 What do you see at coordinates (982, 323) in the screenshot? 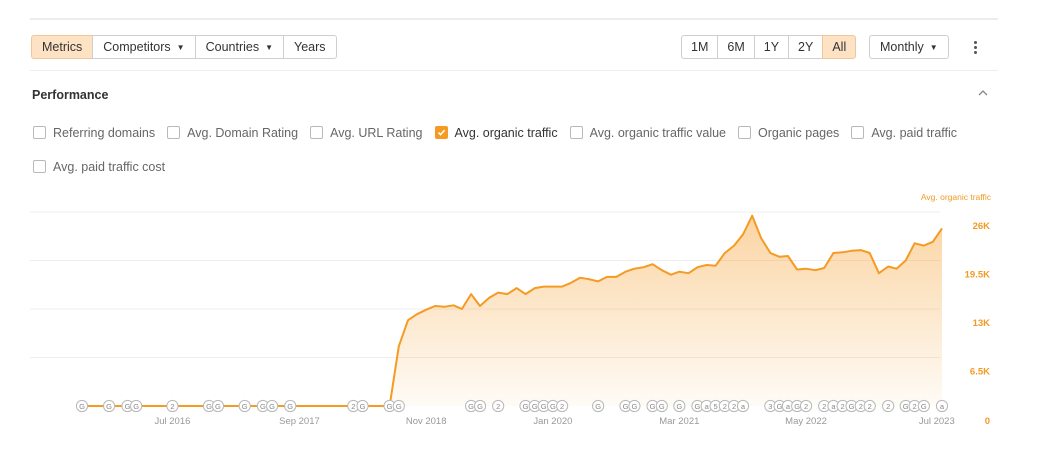
I see `y-tick-label: 13K` at bounding box center [982, 323].